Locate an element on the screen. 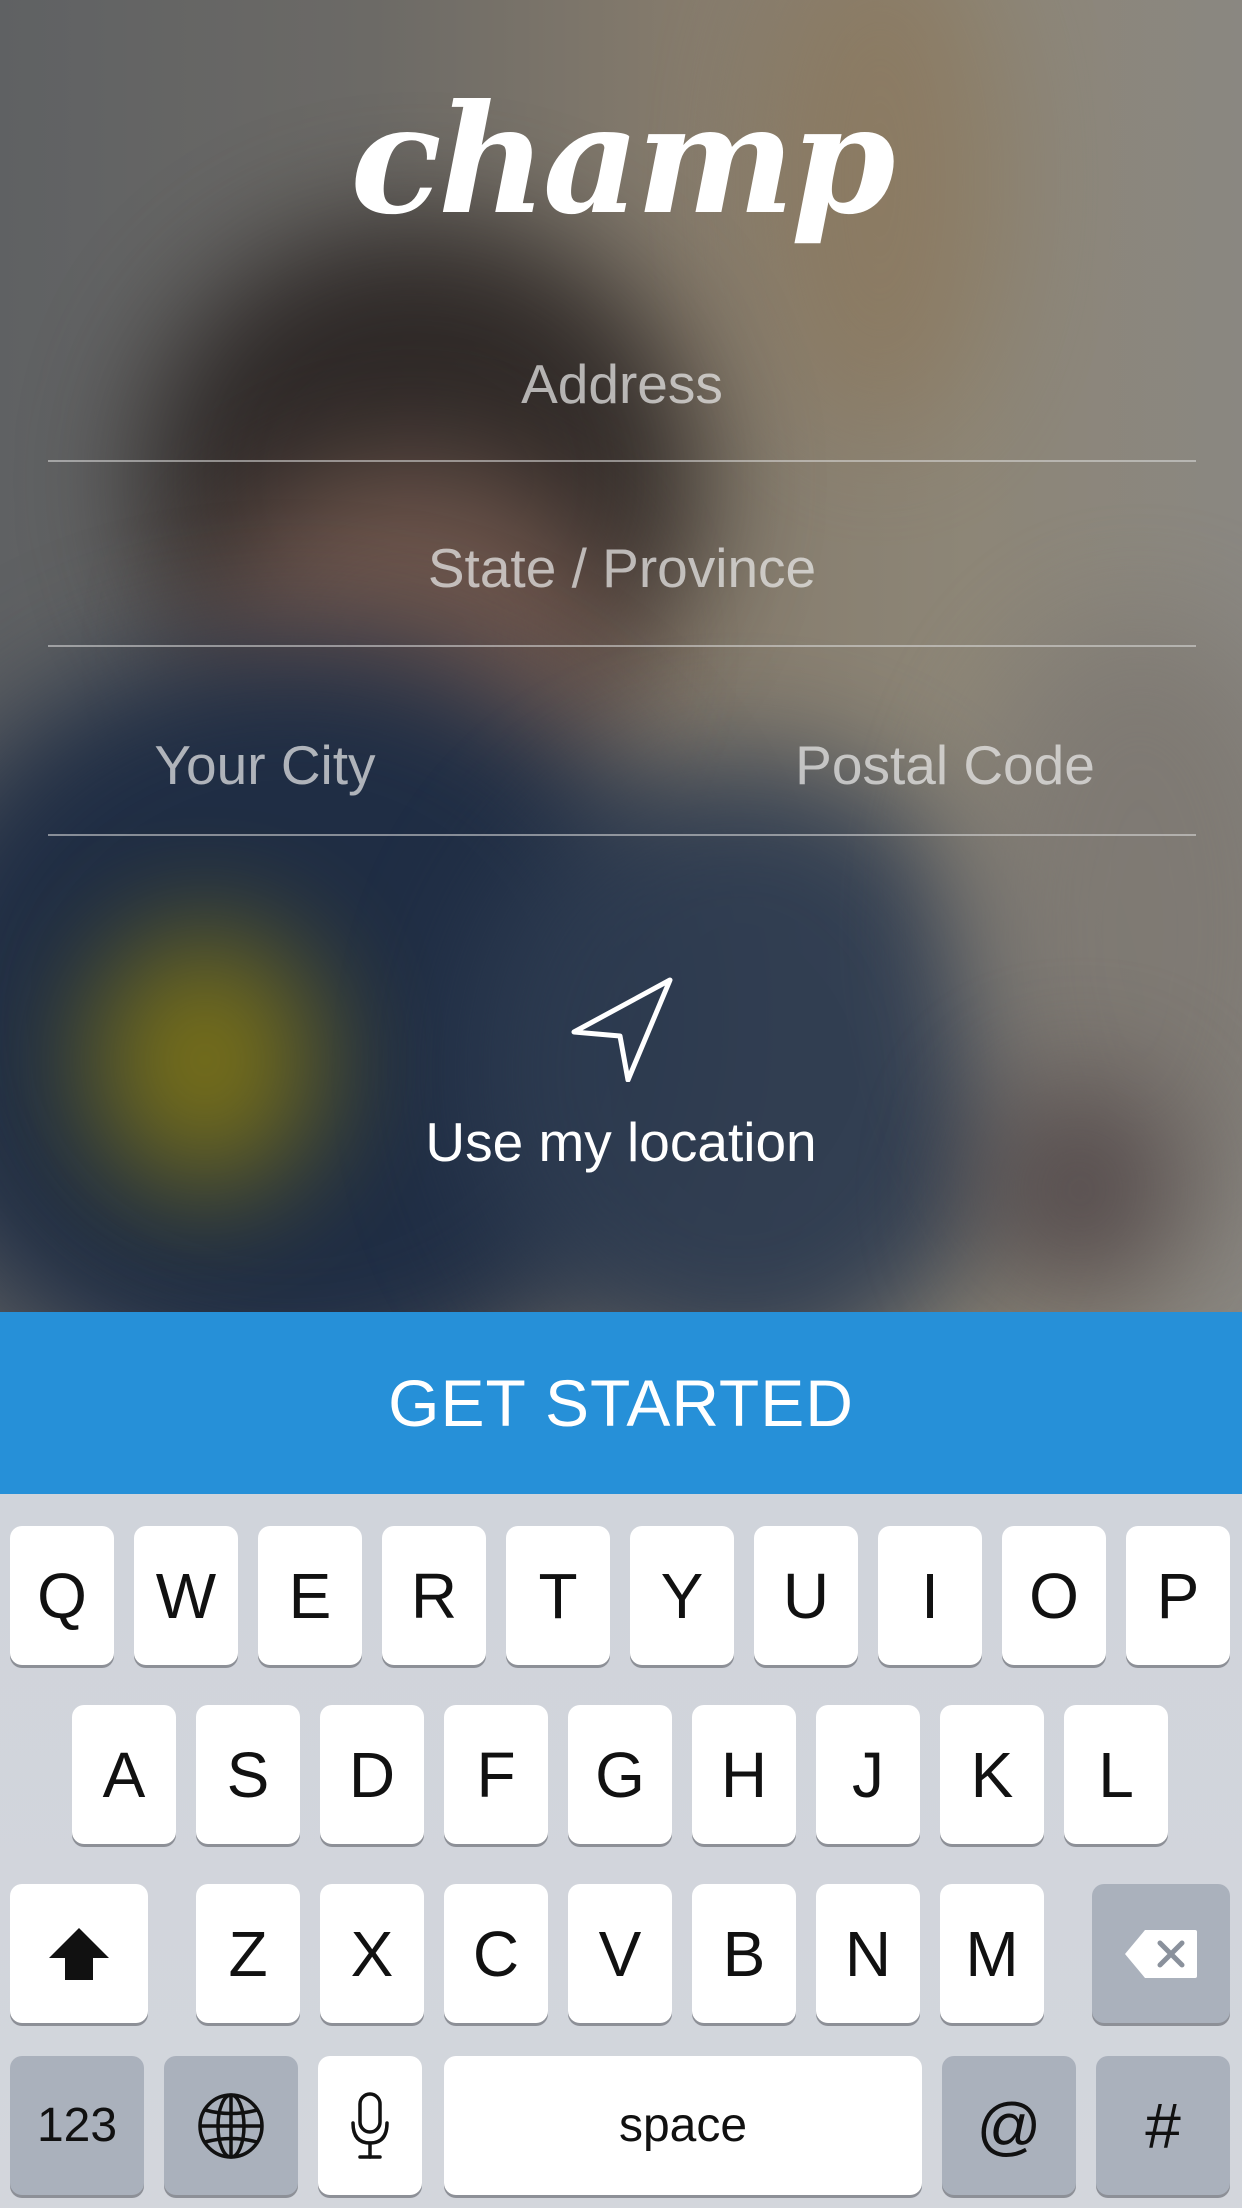 The image size is (1242, 2208). key-m: M is located at coordinates (992, 1953).